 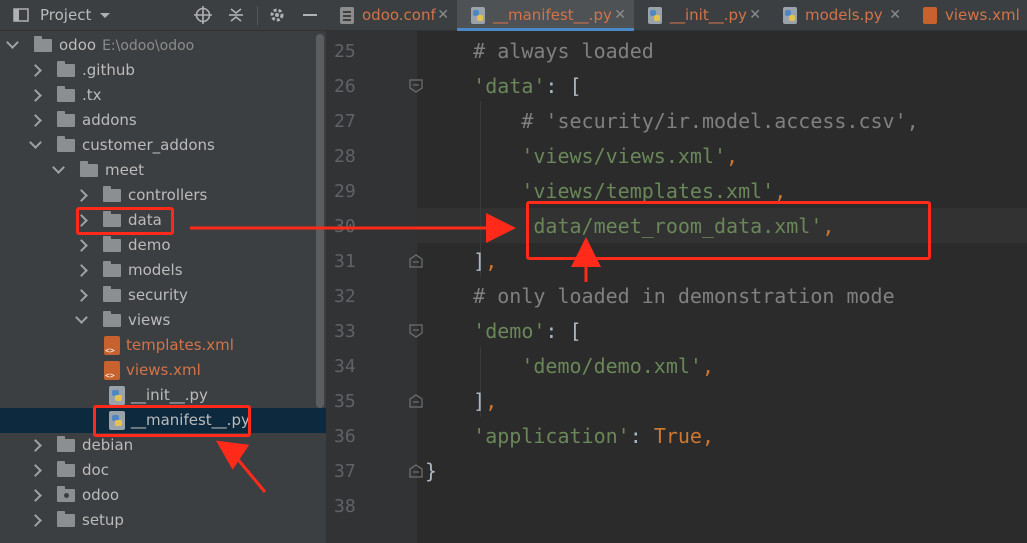 I want to click on code-line: # only loaded in demonstration mode, so click(x=726, y=296).